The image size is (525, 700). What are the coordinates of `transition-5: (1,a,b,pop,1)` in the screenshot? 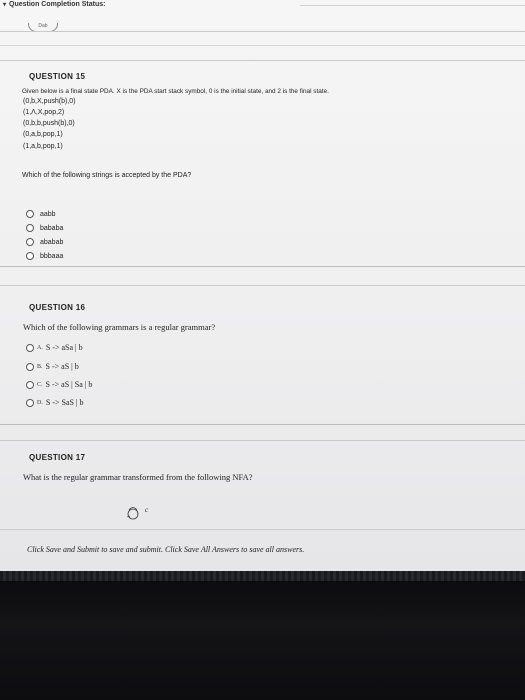 It's located at (43, 146).